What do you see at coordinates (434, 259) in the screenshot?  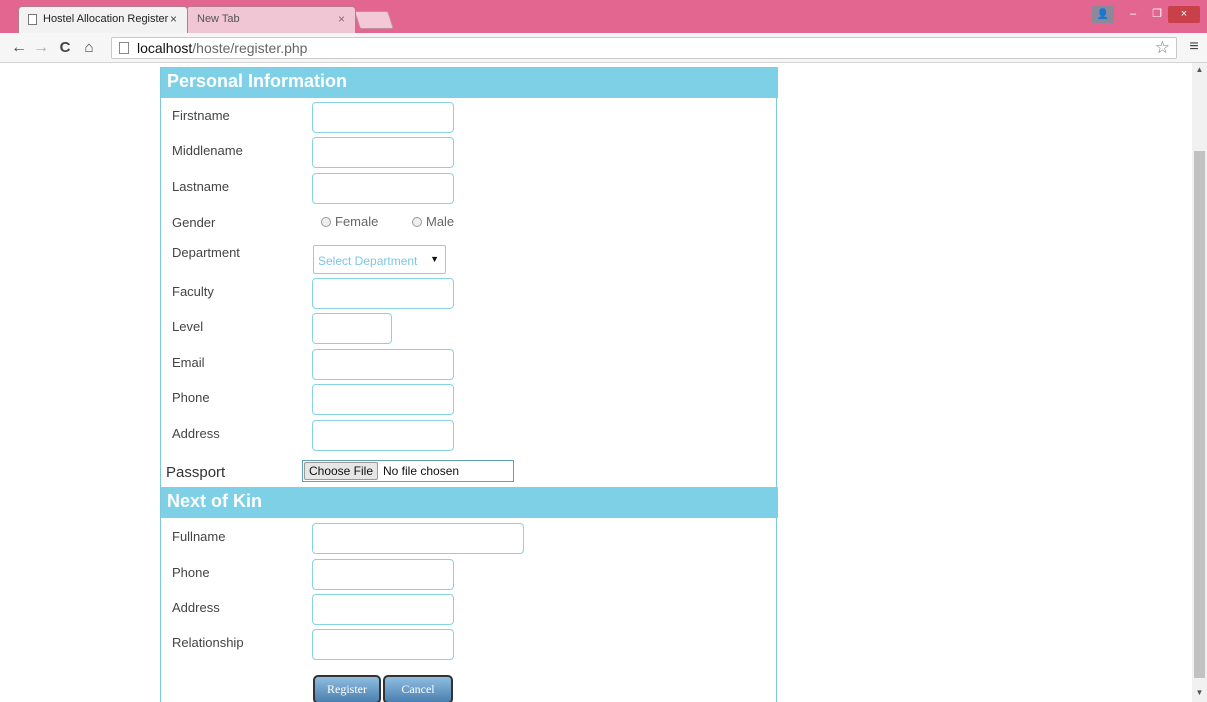 I see `dropdown-arrow-icon: ▼` at bounding box center [434, 259].